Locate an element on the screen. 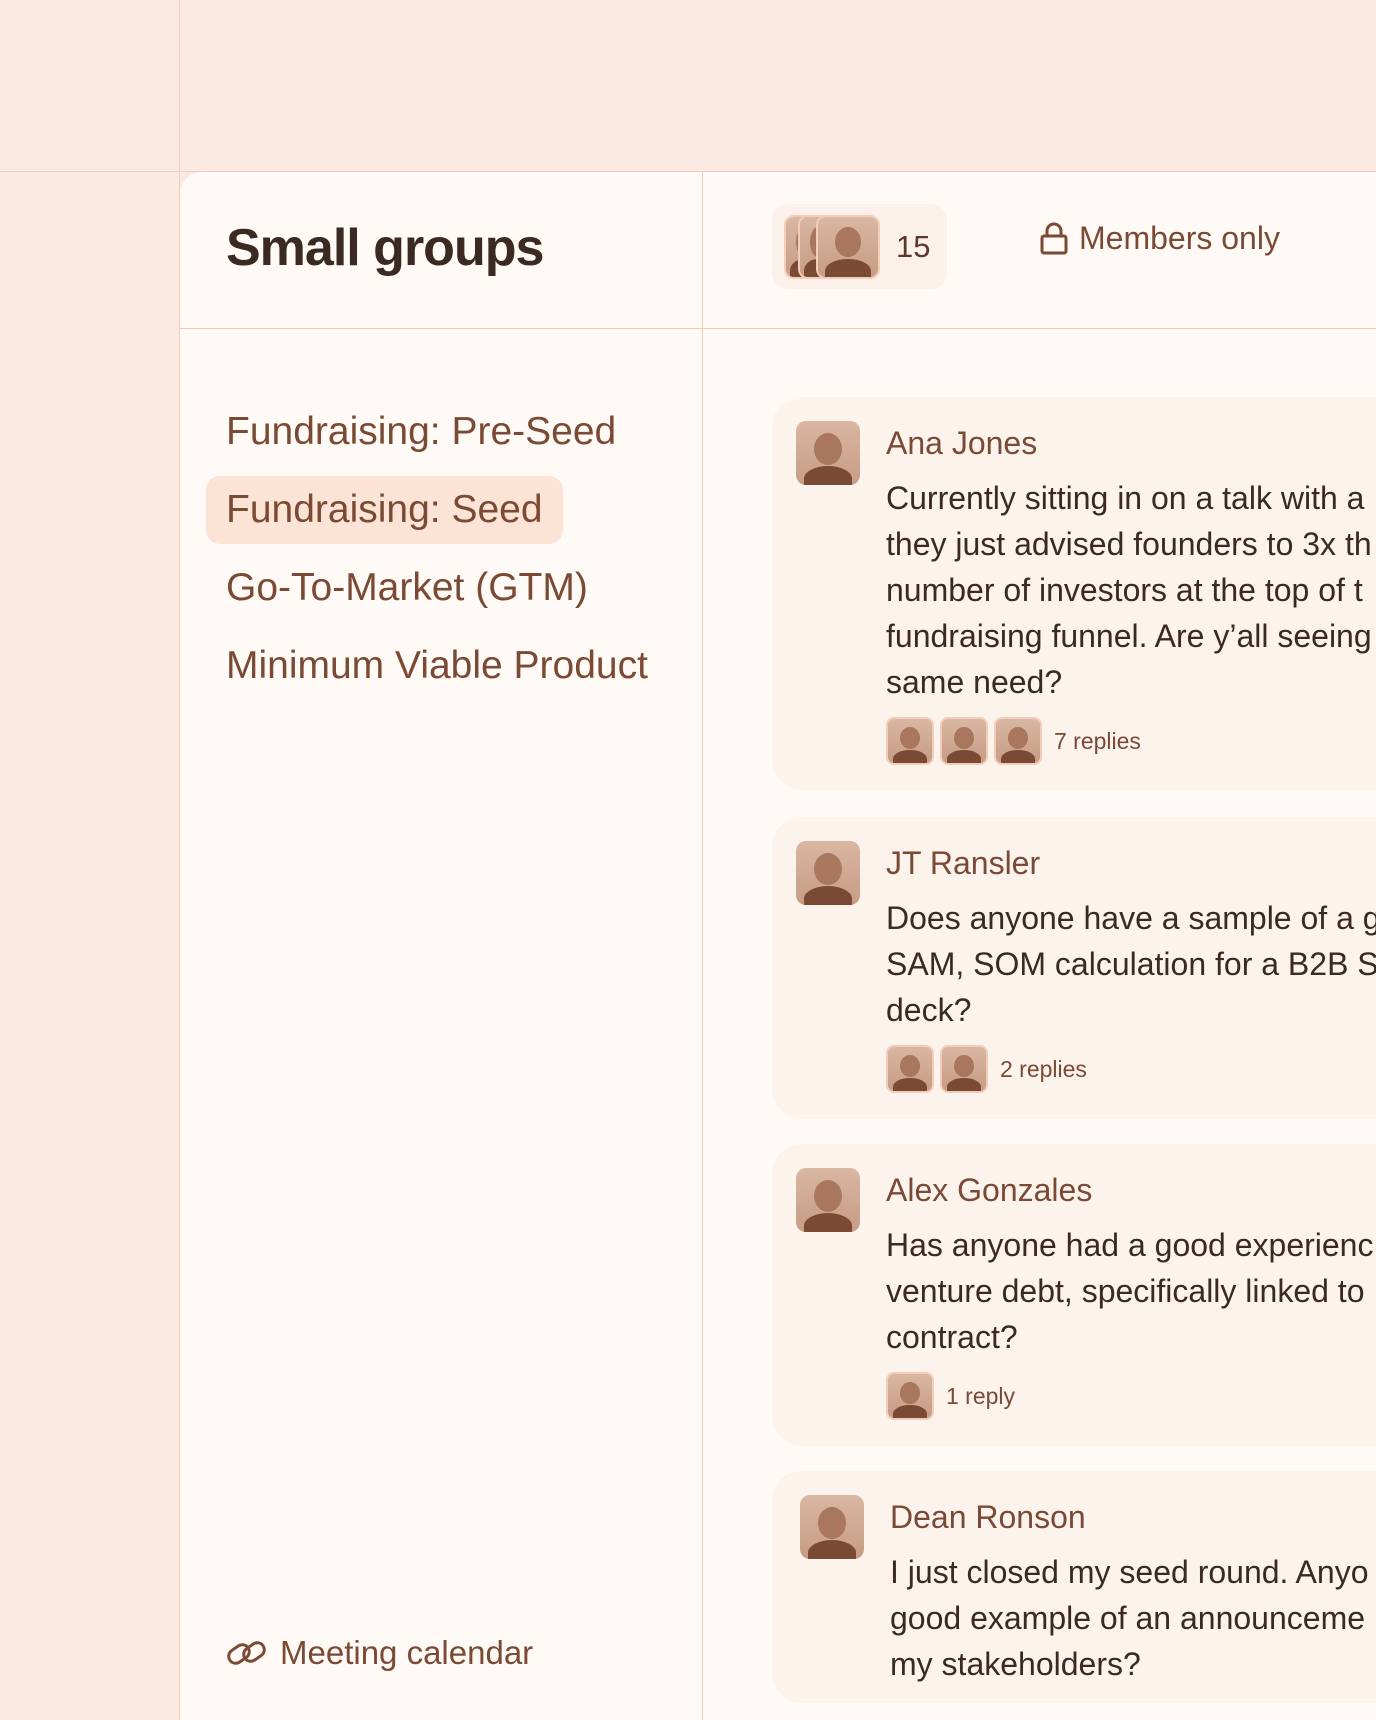 This screenshot has width=1376, height=1720. replies-link: 1 reply is located at coordinates (950, 1396).